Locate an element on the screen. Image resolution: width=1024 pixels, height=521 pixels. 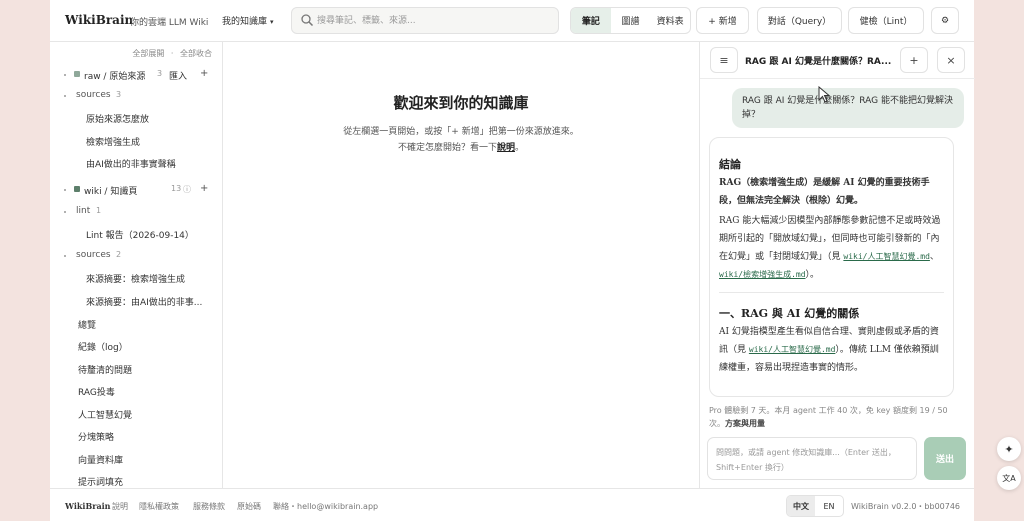
tree-group-lint: lint 1 is located at coordinates (136, 212).